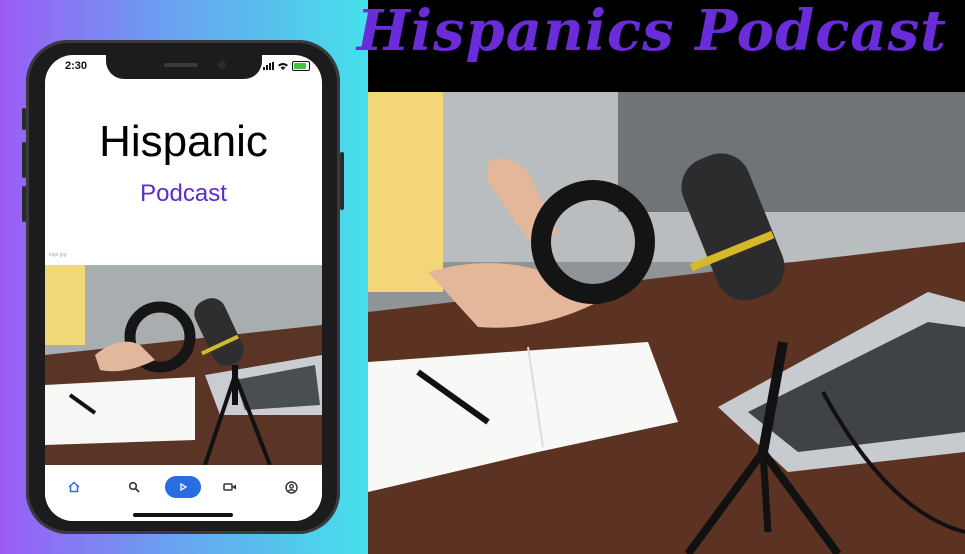 The width and height of the screenshot is (965, 554). Describe the element at coordinates (222, 65) in the screenshot. I see `front-camera` at that location.